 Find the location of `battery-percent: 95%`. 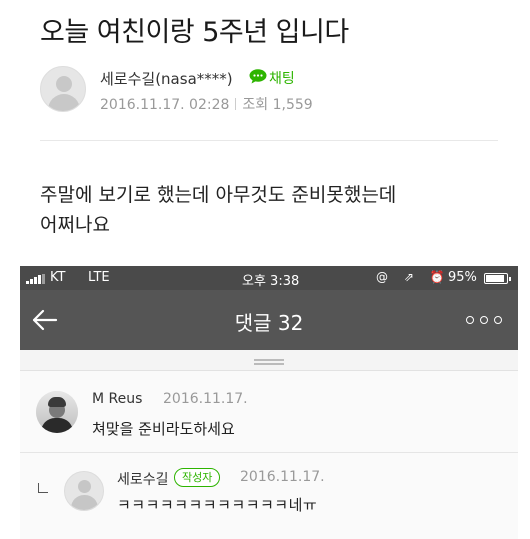

battery-percent: 95% is located at coordinates (462, 277).